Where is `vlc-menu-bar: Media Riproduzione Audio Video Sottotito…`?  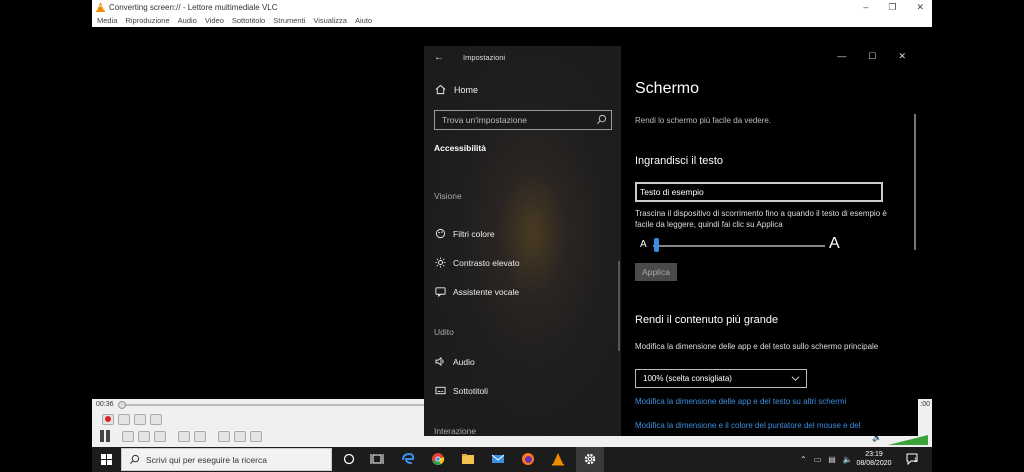 vlc-menu-bar: Media Riproduzione Audio Video Sottotito… is located at coordinates (512, 20).